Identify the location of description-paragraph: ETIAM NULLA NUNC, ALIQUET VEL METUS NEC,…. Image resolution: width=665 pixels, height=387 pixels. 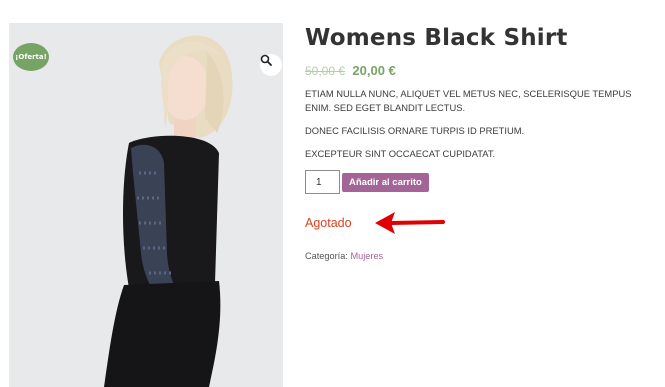
(468, 100).